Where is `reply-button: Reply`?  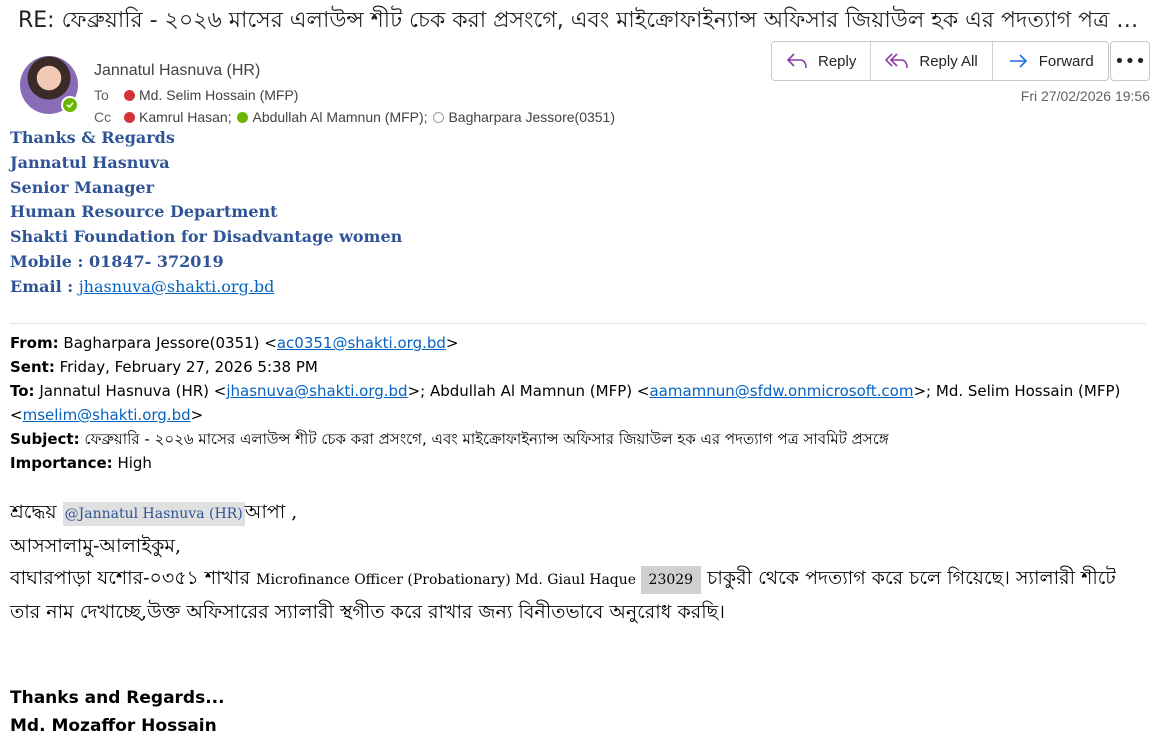
reply-button: Reply is located at coordinates (822, 61).